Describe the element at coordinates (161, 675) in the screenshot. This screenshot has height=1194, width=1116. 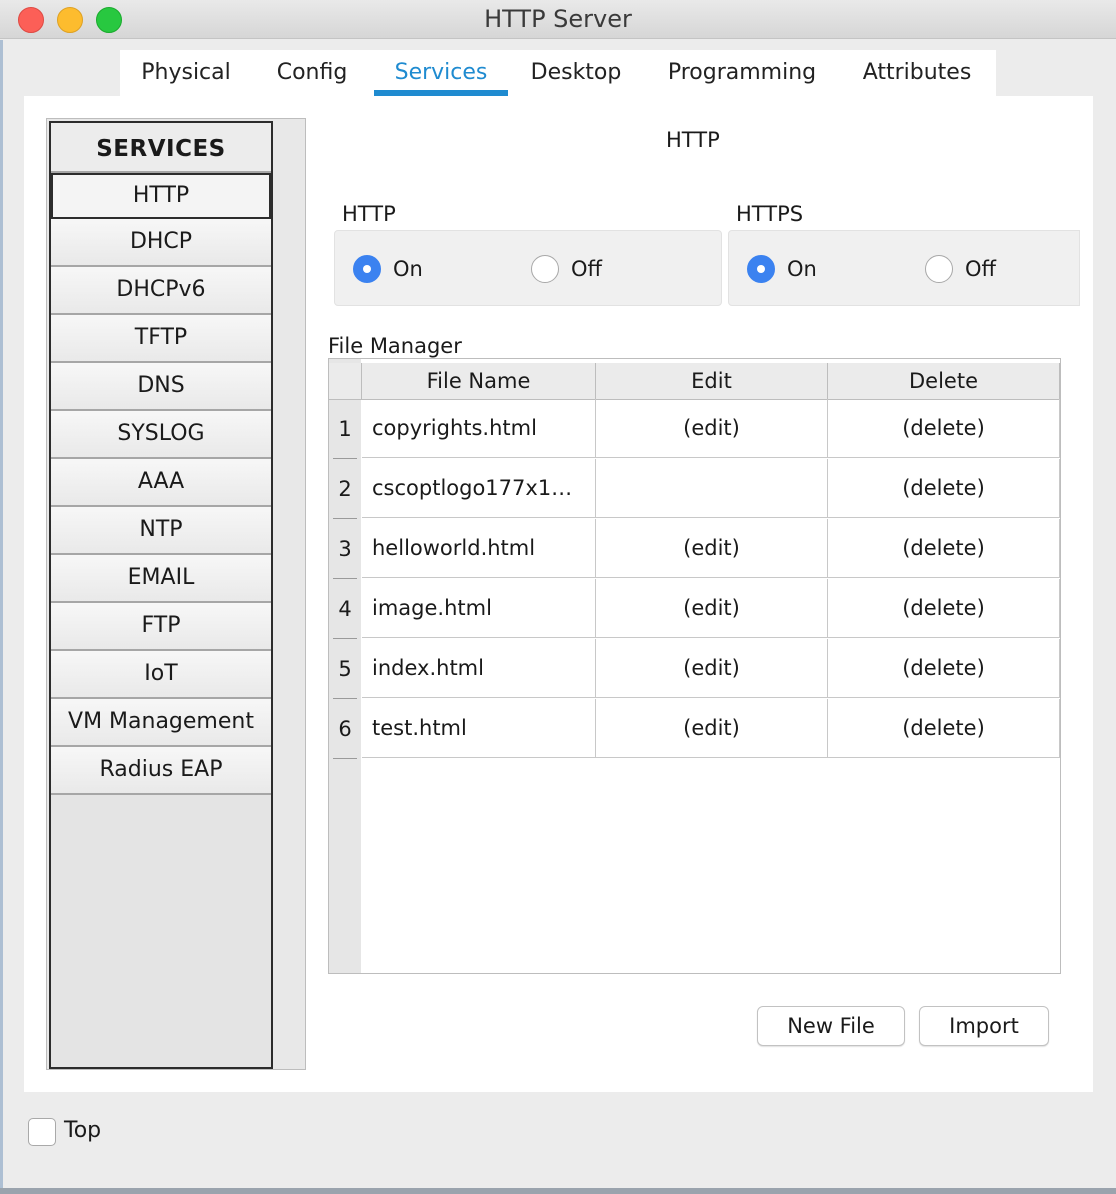
I see `service-item-iot: IoT` at that location.